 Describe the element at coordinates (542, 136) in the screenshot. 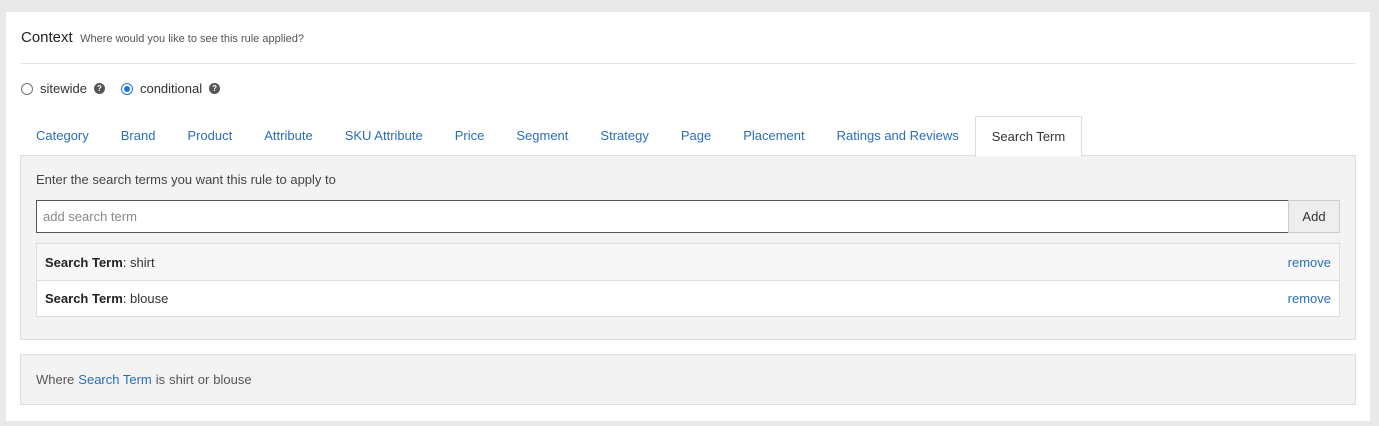

I see `tab-segment: Segment` at that location.